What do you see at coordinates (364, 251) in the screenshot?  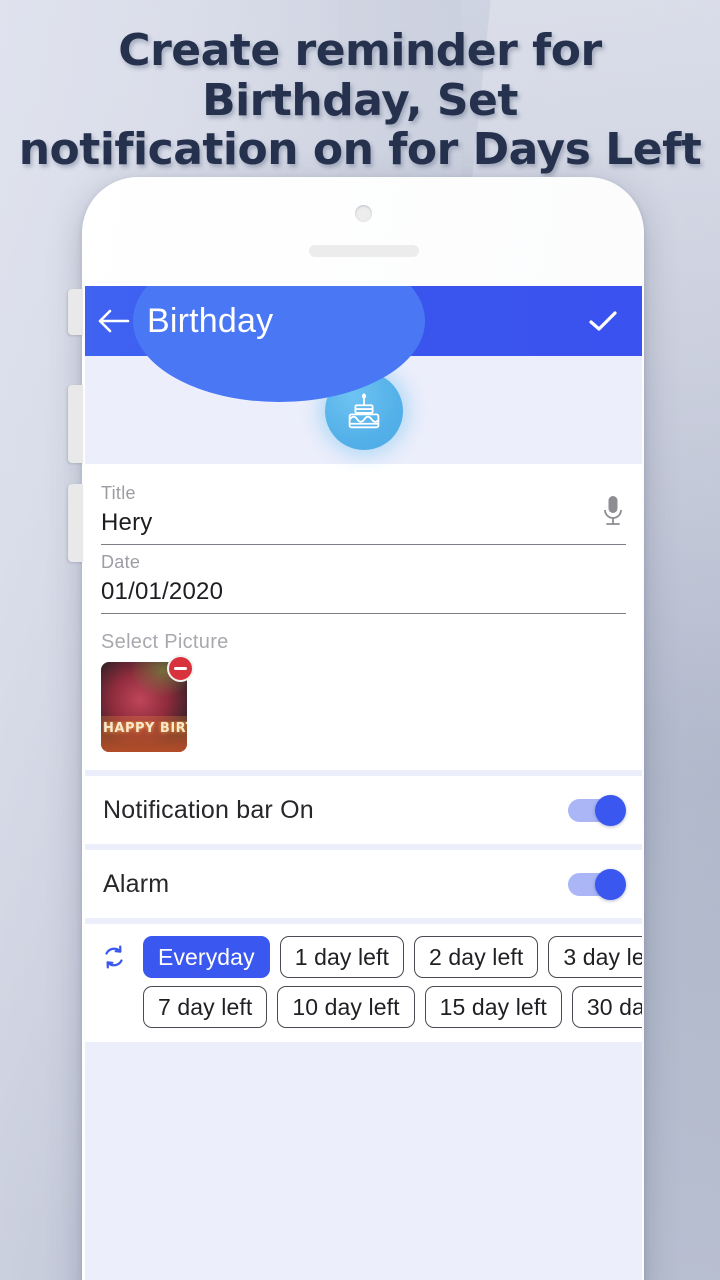 I see `phone-earpiece-speaker` at bounding box center [364, 251].